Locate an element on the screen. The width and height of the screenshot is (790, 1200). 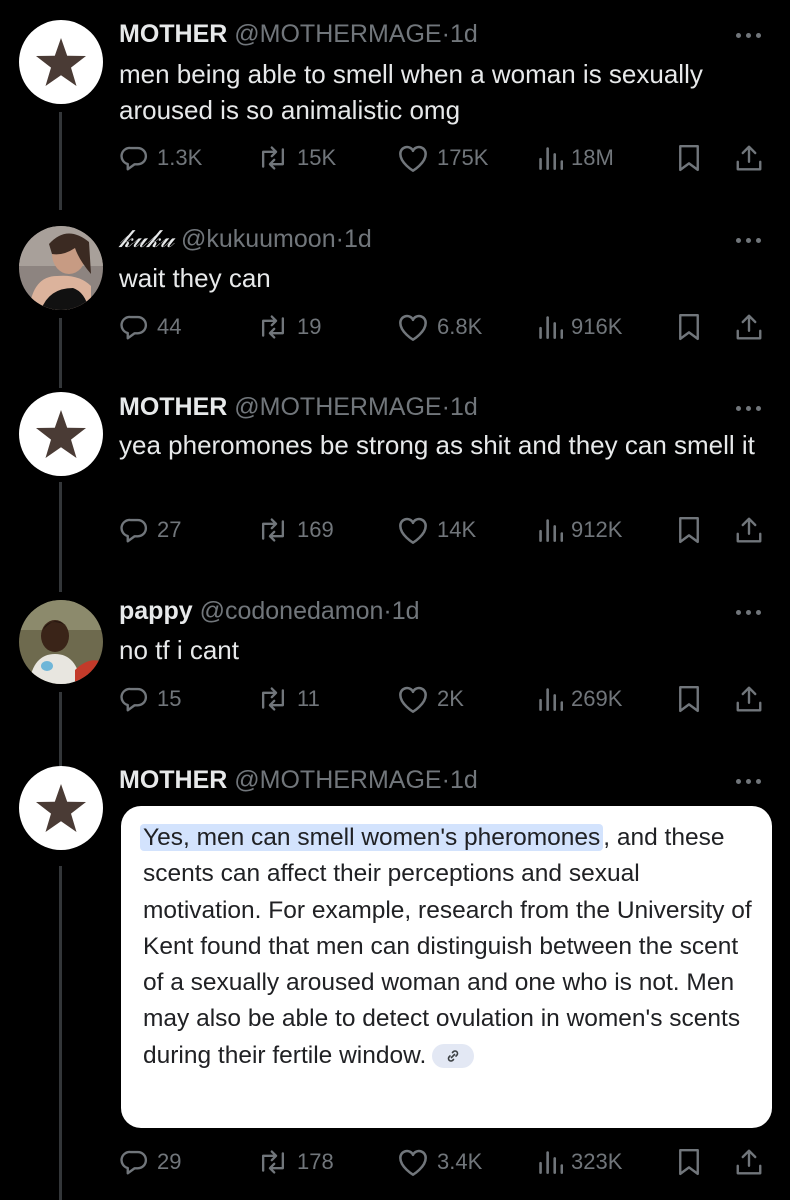
views-button: 912K is located at coordinates (579, 530).